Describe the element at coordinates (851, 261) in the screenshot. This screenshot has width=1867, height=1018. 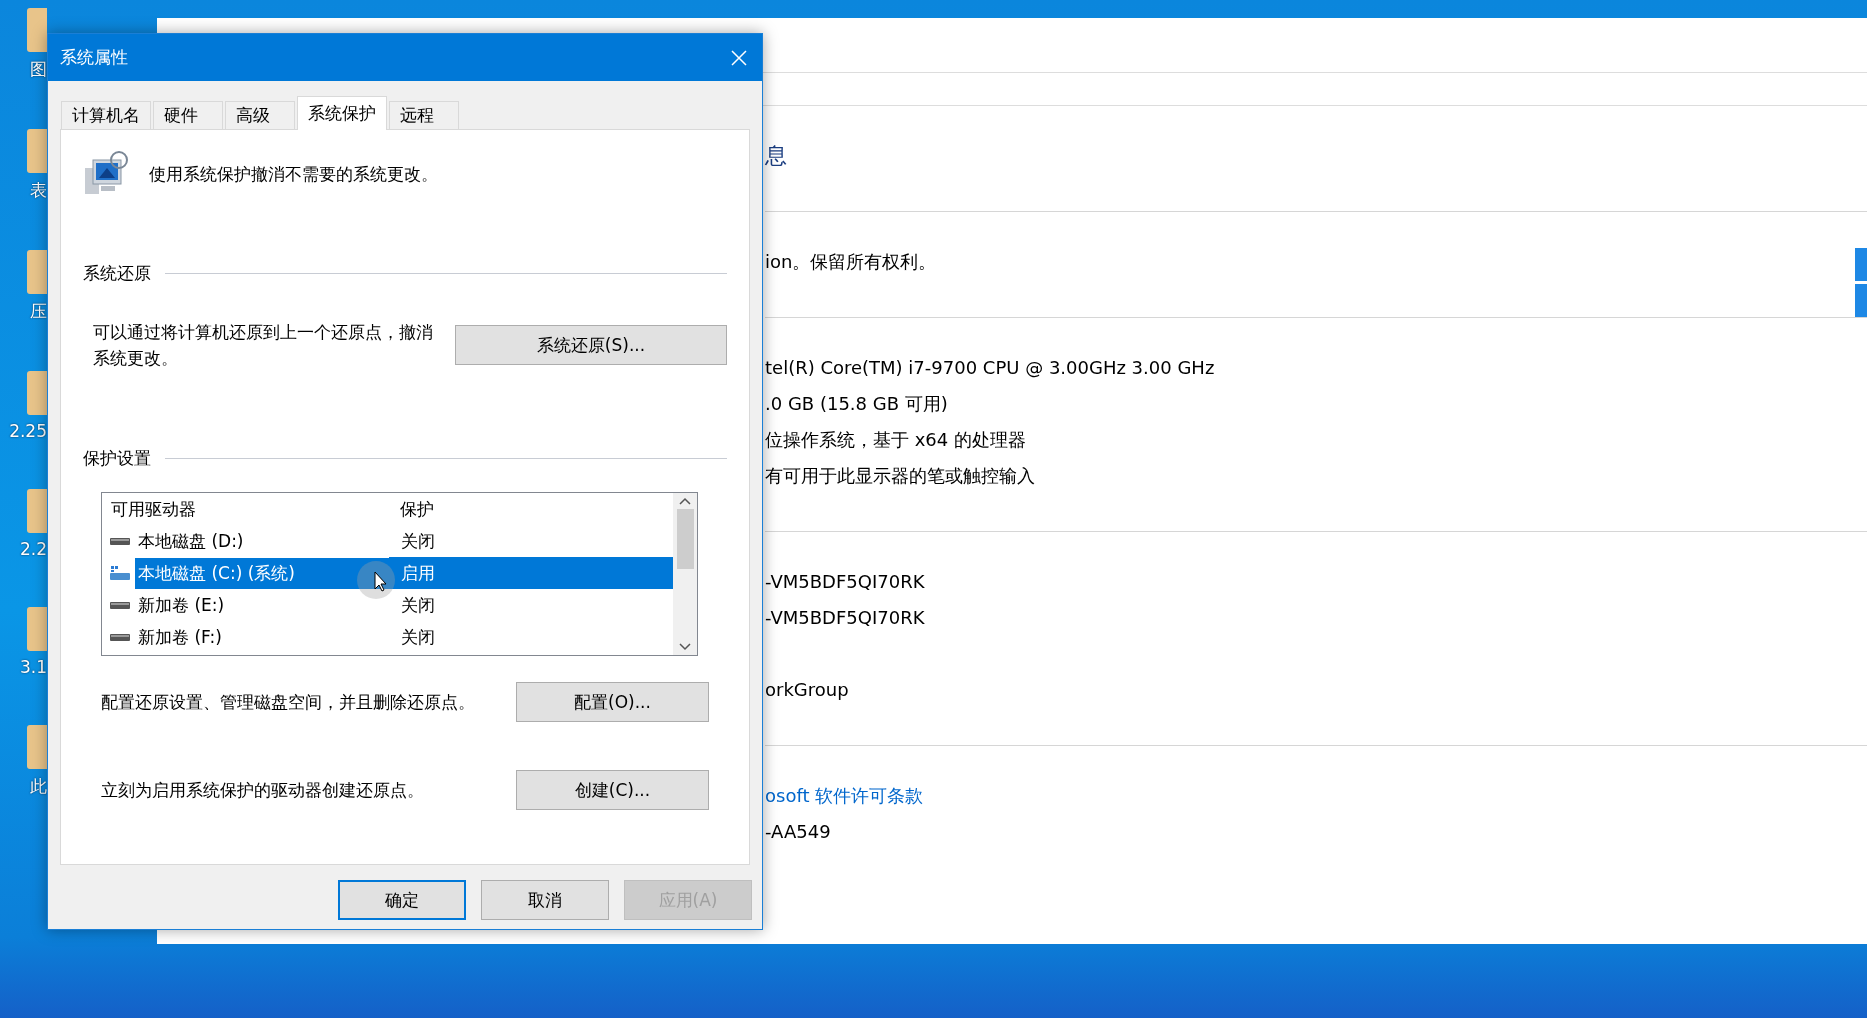
I see `info-value: ion。保留所有权利。` at that location.